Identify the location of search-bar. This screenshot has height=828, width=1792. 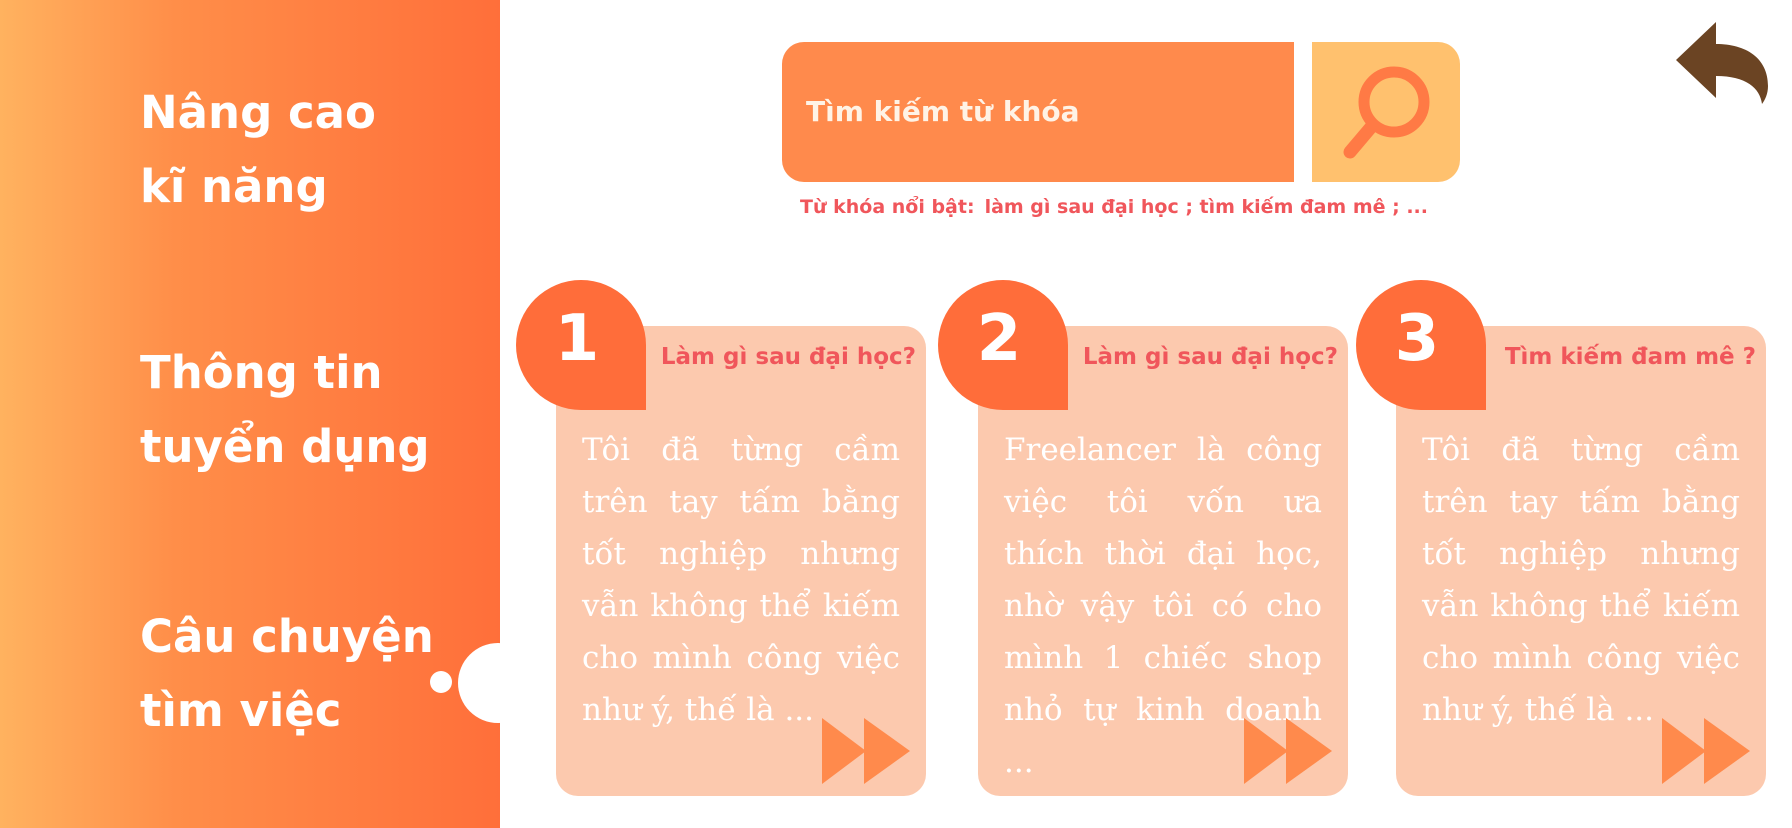
(1038, 112).